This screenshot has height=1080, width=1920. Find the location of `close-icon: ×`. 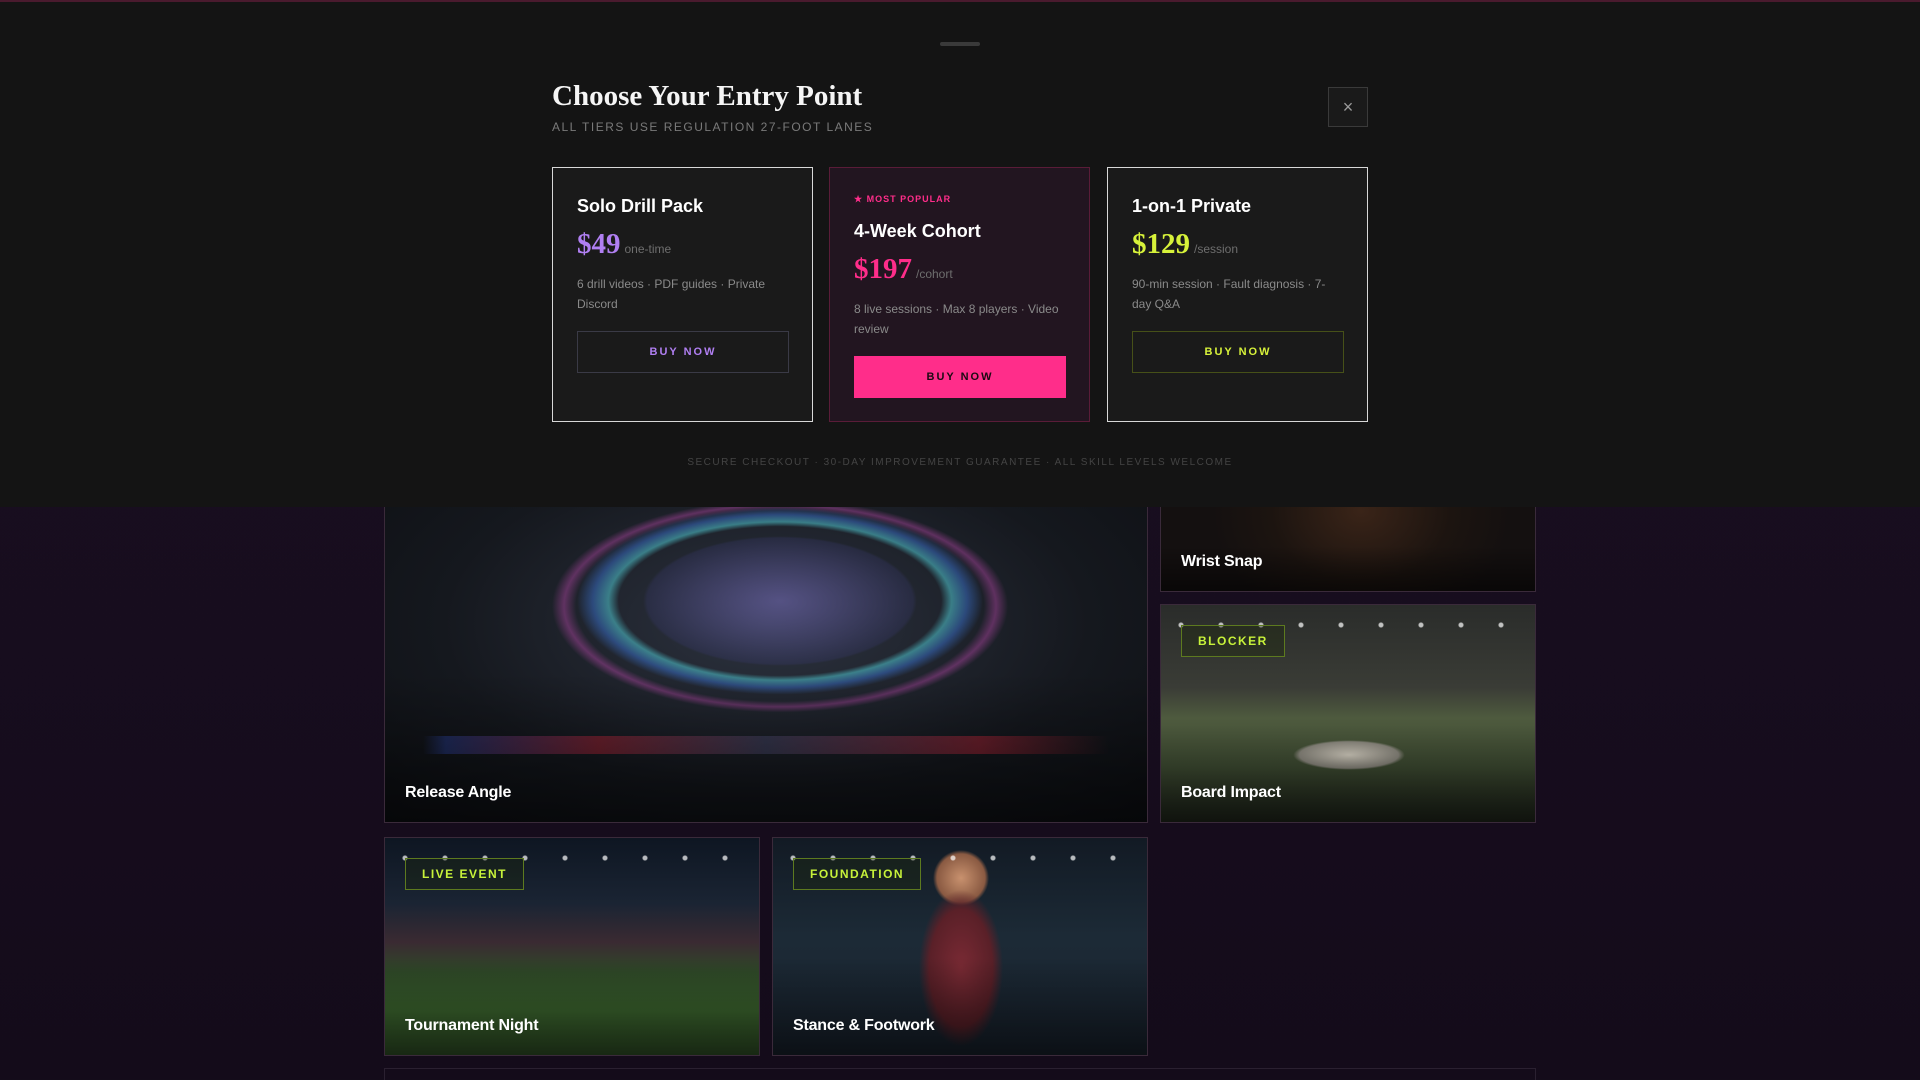

close-icon: × is located at coordinates (1348, 106).